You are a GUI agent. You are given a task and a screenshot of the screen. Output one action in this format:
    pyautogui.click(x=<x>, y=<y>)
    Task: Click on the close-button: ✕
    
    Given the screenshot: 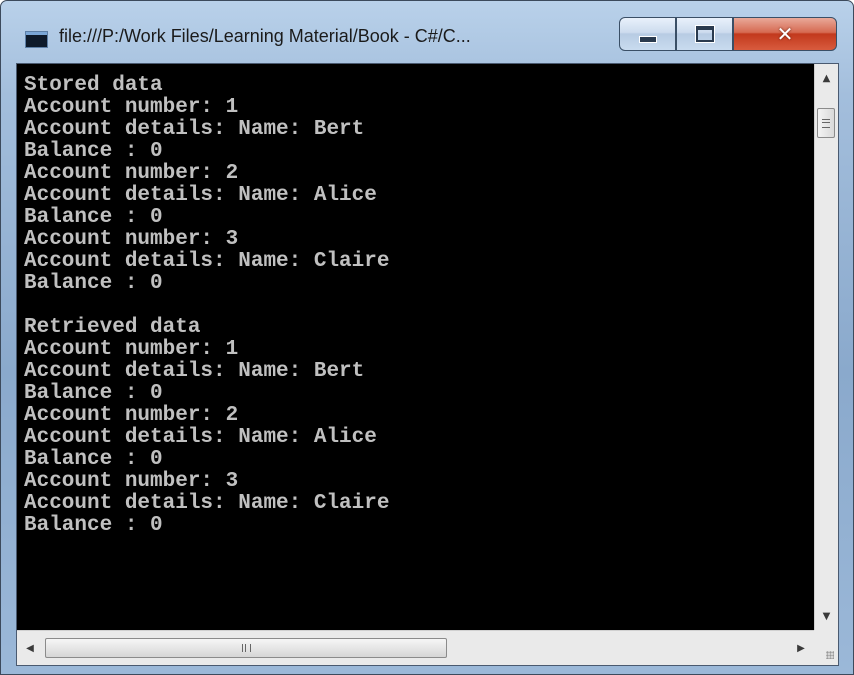 What is the action you would take?
    pyautogui.click(x=785, y=34)
    